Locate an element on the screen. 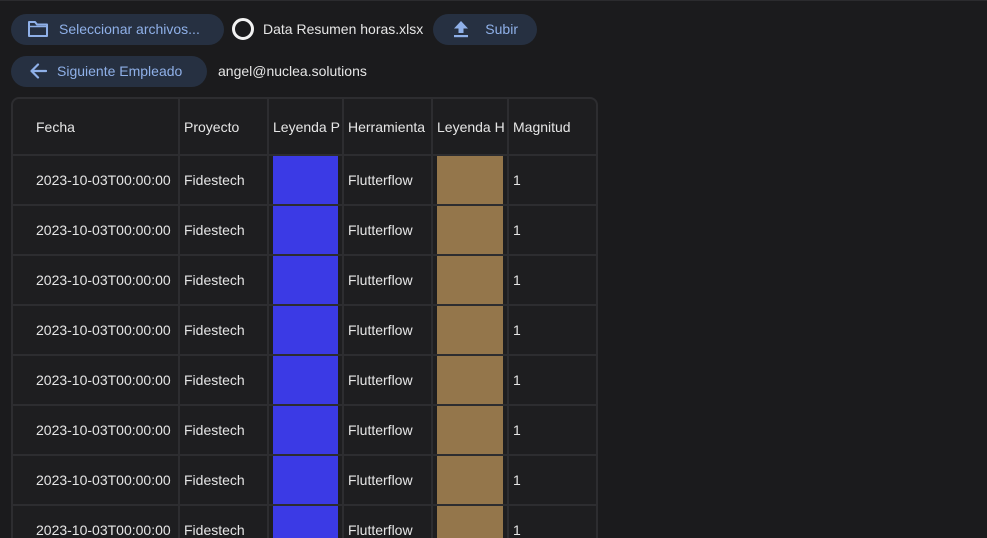  folder-icon is located at coordinates (38, 29).